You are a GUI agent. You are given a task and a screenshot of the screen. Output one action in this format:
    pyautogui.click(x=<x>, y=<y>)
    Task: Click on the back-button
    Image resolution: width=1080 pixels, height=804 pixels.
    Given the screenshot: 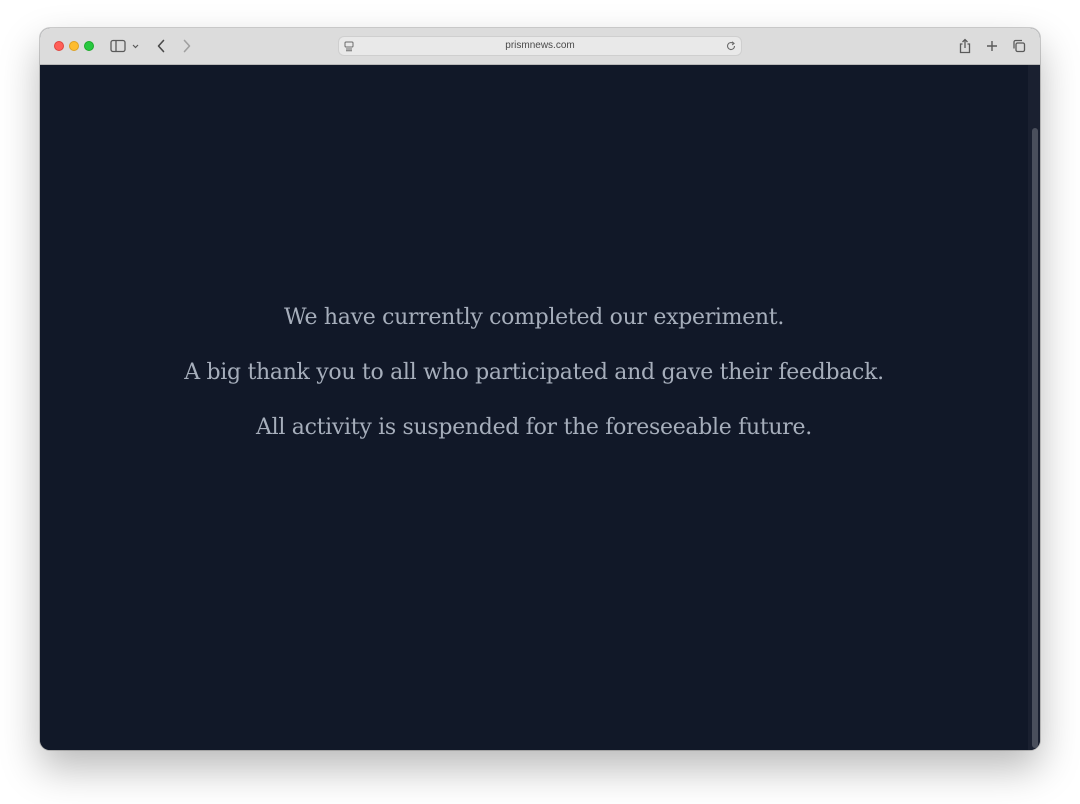 What is the action you would take?
    pyautogui.click(x=161, y=46)
    